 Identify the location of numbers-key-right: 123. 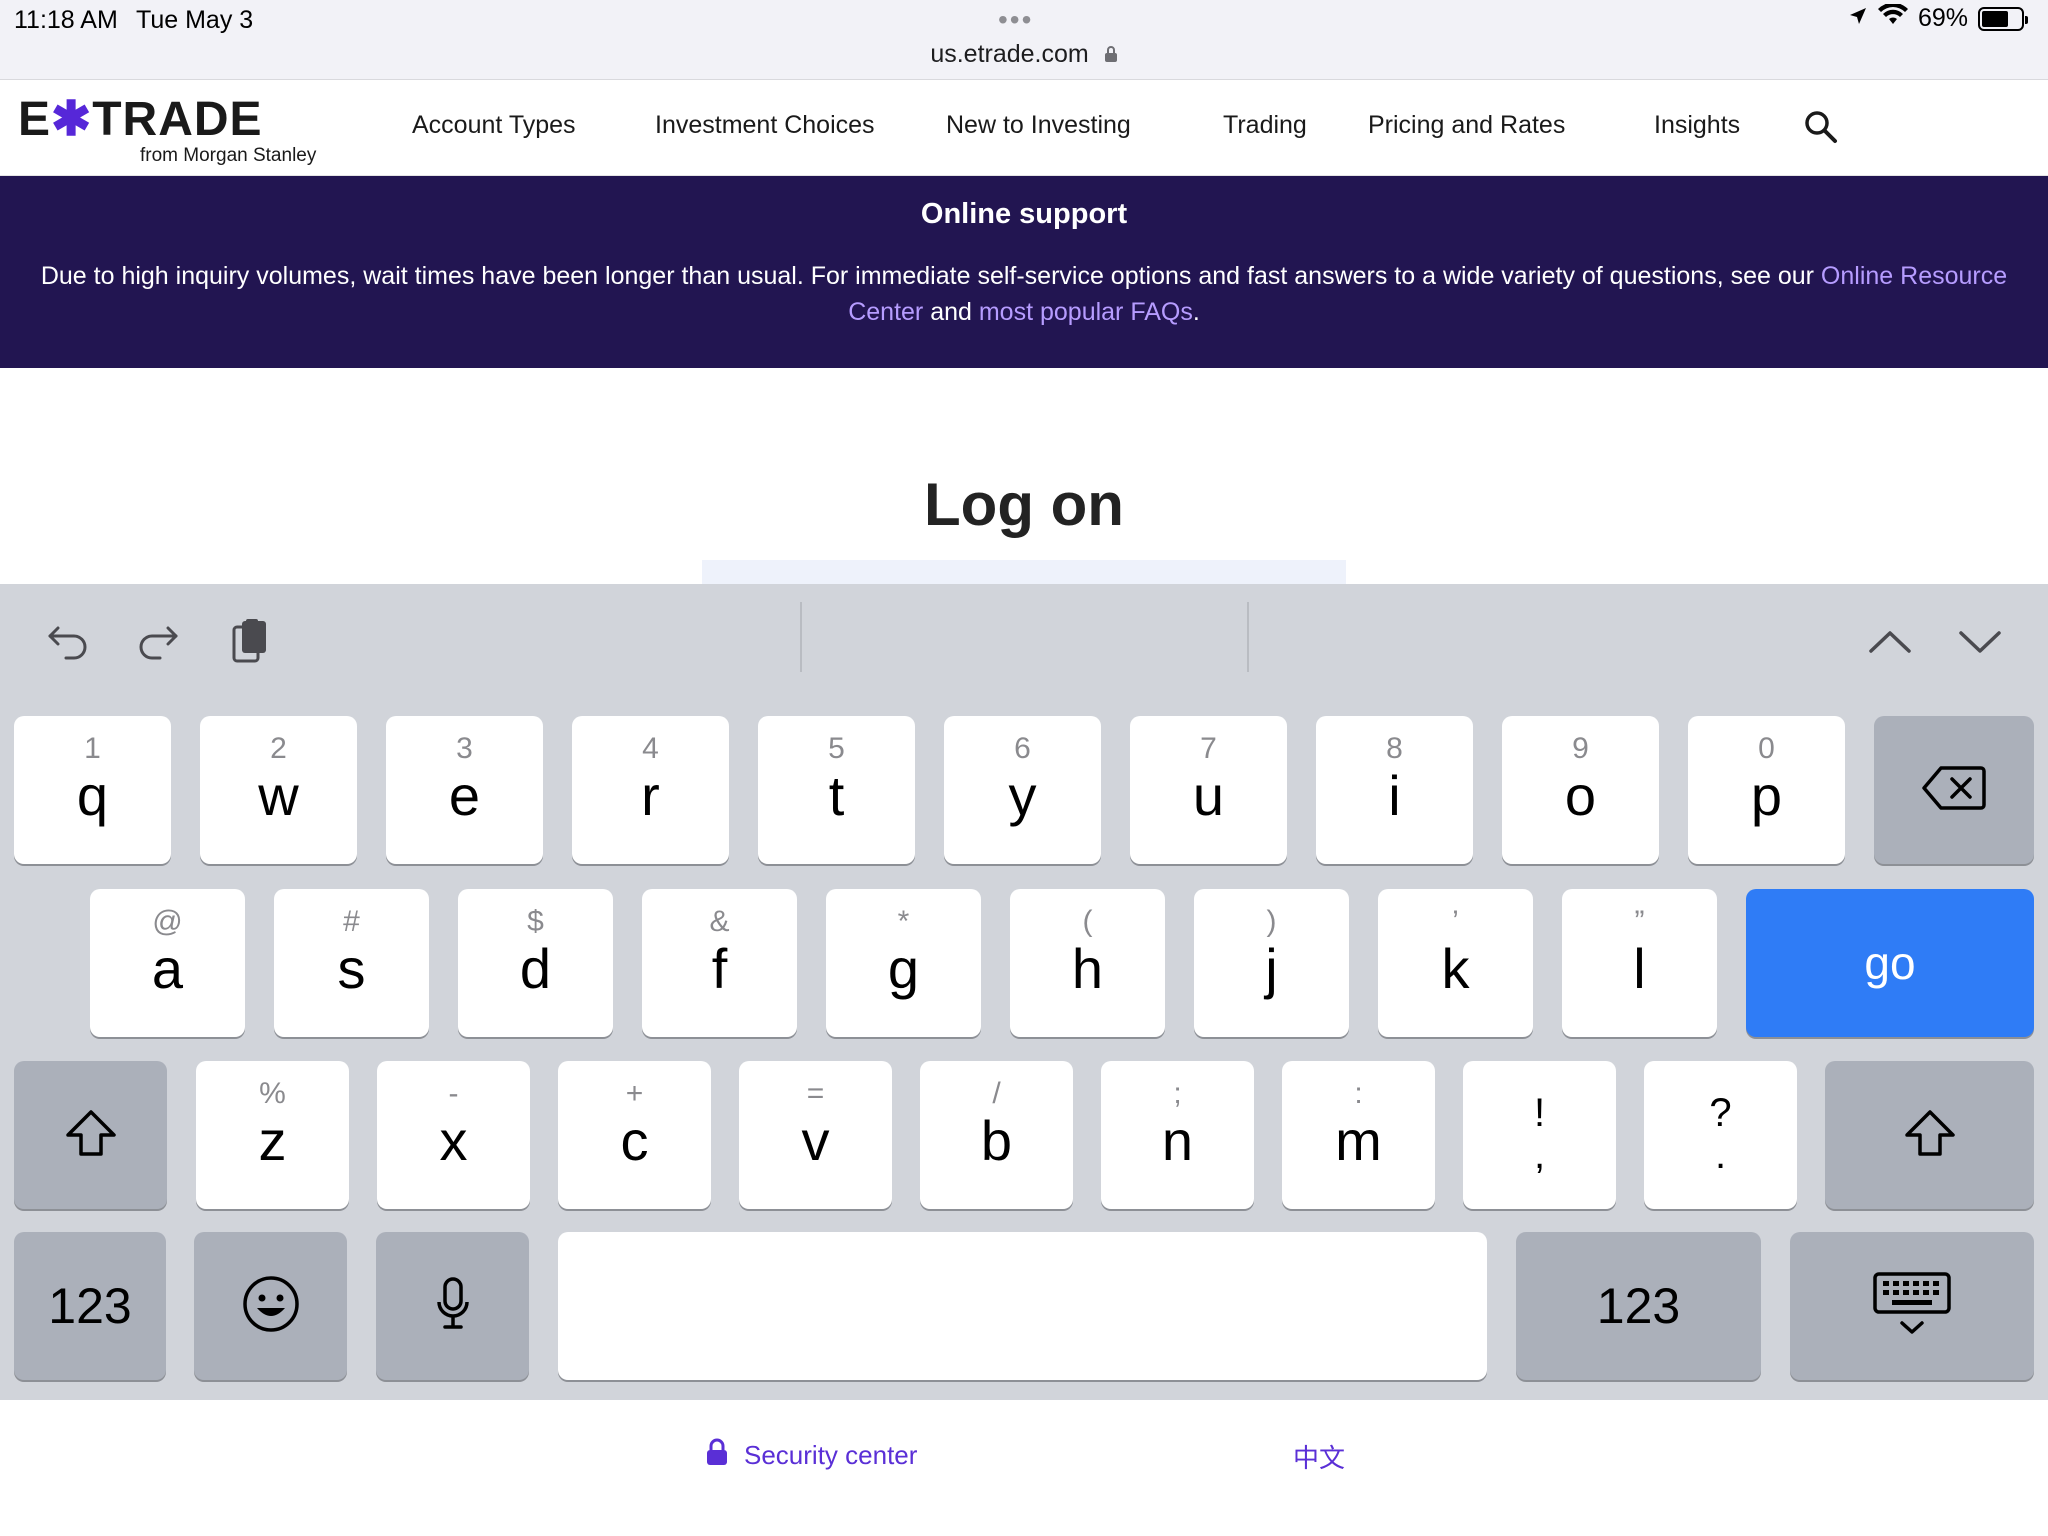
(1638, 1306).